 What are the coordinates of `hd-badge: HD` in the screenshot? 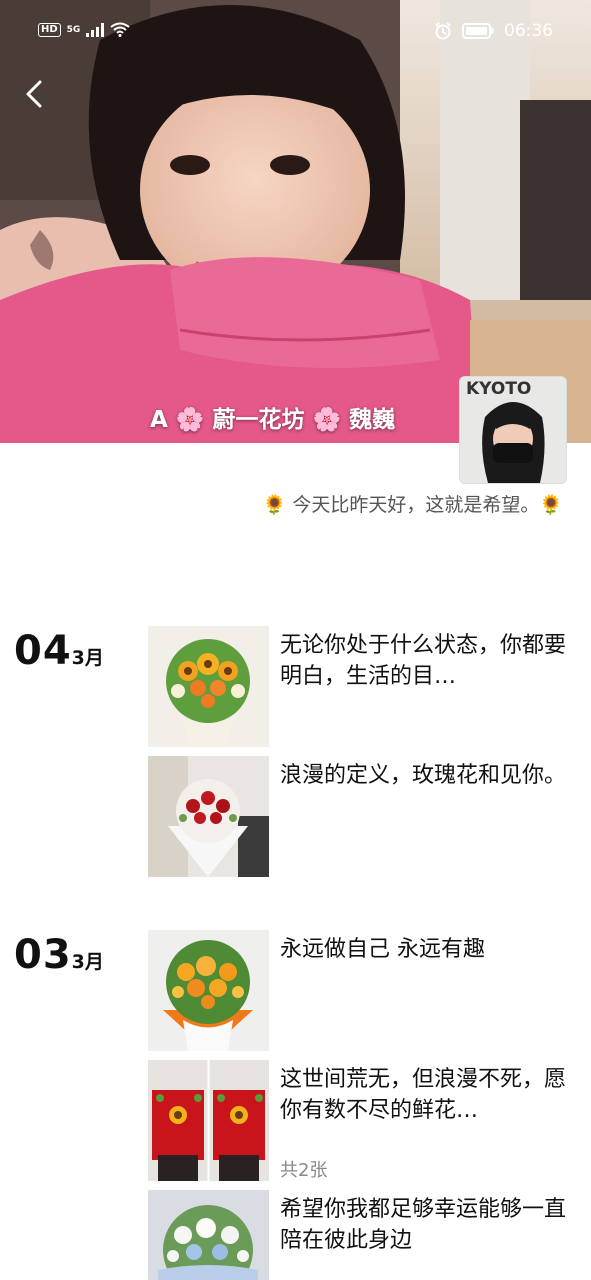 It's located at (49, 29).